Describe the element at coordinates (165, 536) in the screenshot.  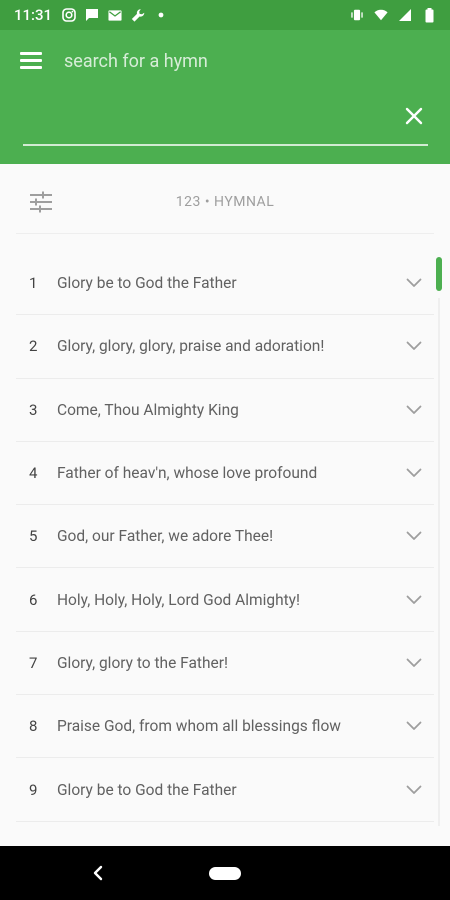
I see `hymn-title: God, our Father, we adore Thee!` at that location.